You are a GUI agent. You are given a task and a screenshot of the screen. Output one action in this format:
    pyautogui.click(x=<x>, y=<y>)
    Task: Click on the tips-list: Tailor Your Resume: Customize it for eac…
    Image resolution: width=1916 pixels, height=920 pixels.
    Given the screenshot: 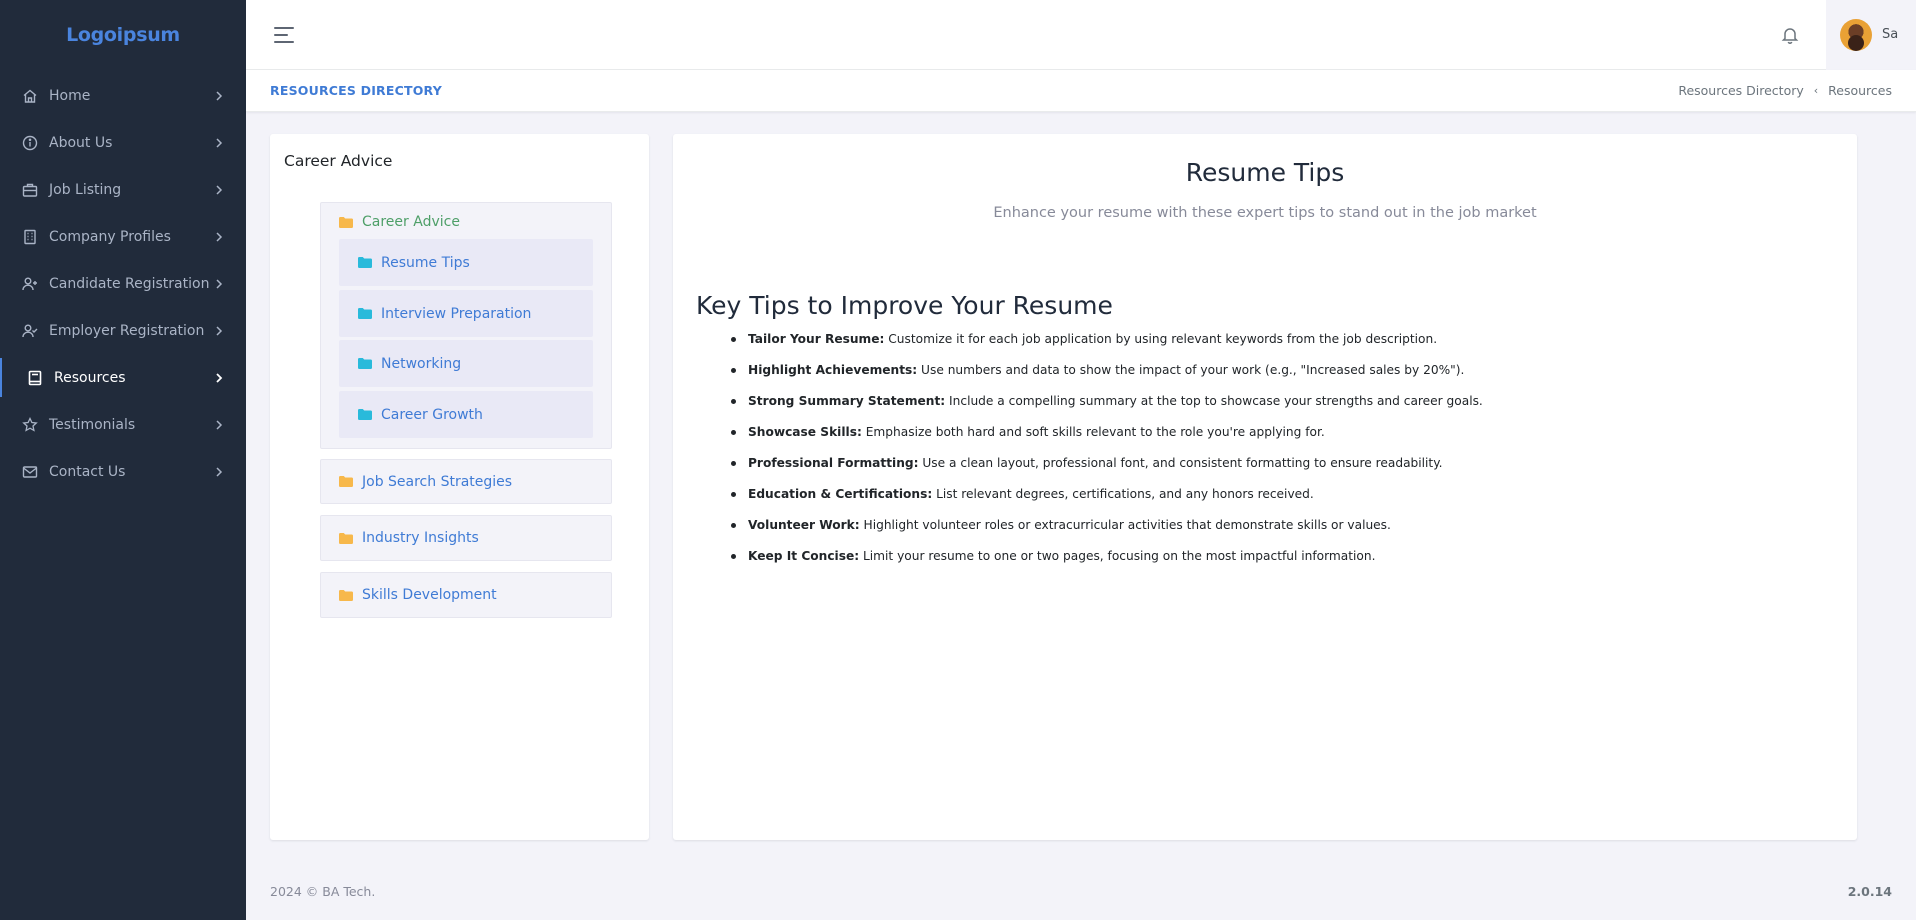 What is the action you would take?
    pyautogui.click(x=1107, y=456)
    